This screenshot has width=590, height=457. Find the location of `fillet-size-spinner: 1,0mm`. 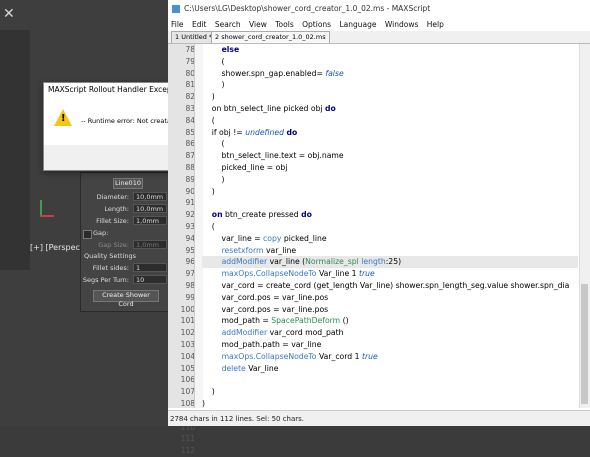

fillet-size-spinner: 1,0mm is located at coordinates (150, 220).